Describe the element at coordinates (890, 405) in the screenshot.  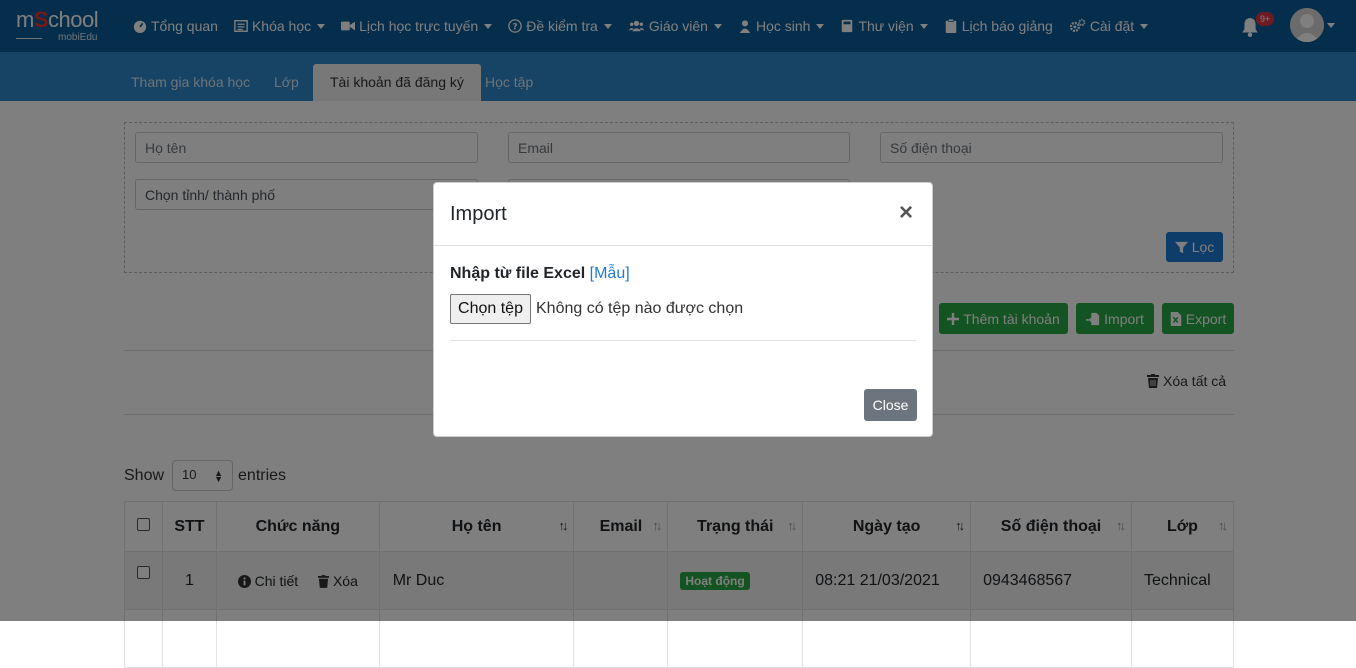
I see `close-button: Close` at that location.